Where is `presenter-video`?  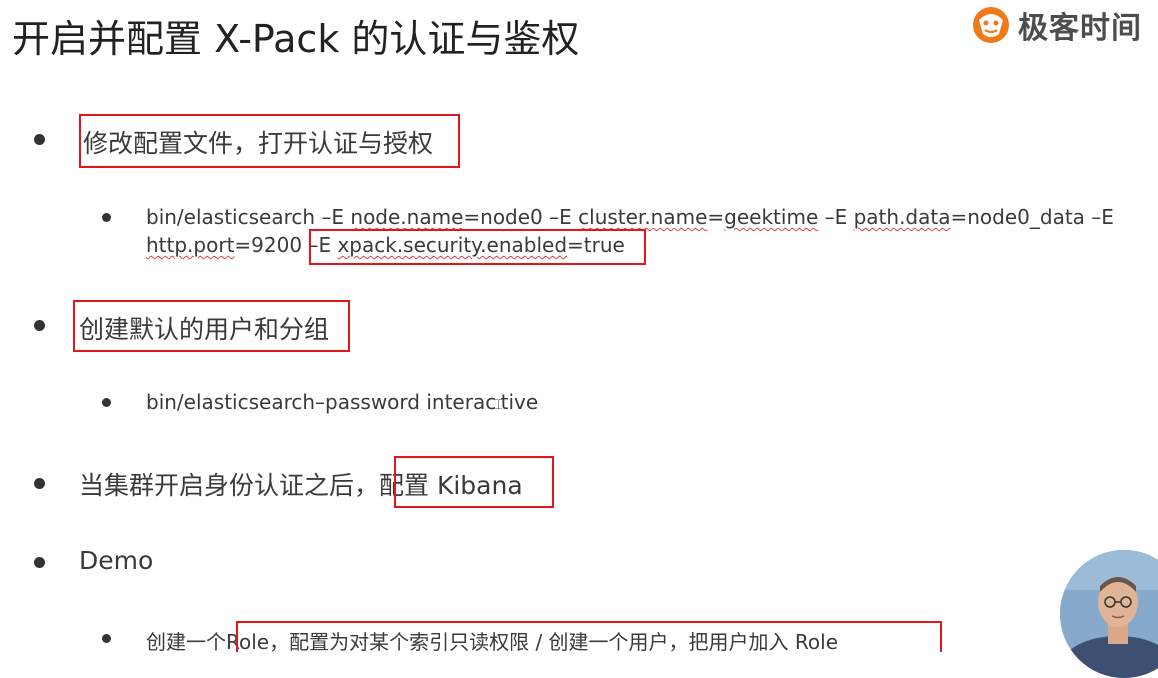
presenter-video is located at coordinates (1109, 614).